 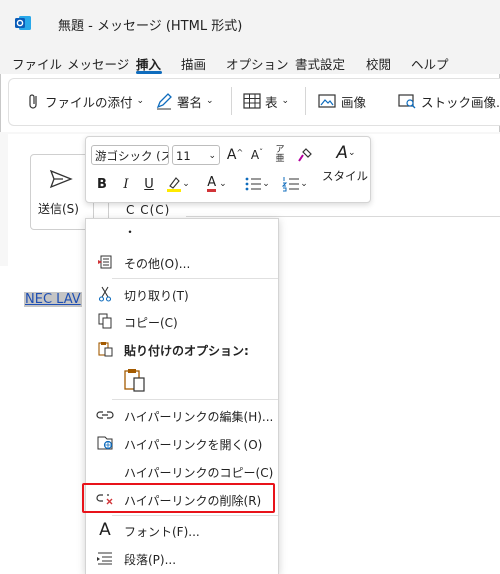 What do you see at coordinates (156, 296) in the screenshot?
I see `menu-item-label: 切り取り(T)` at bounding box center [156, 296].